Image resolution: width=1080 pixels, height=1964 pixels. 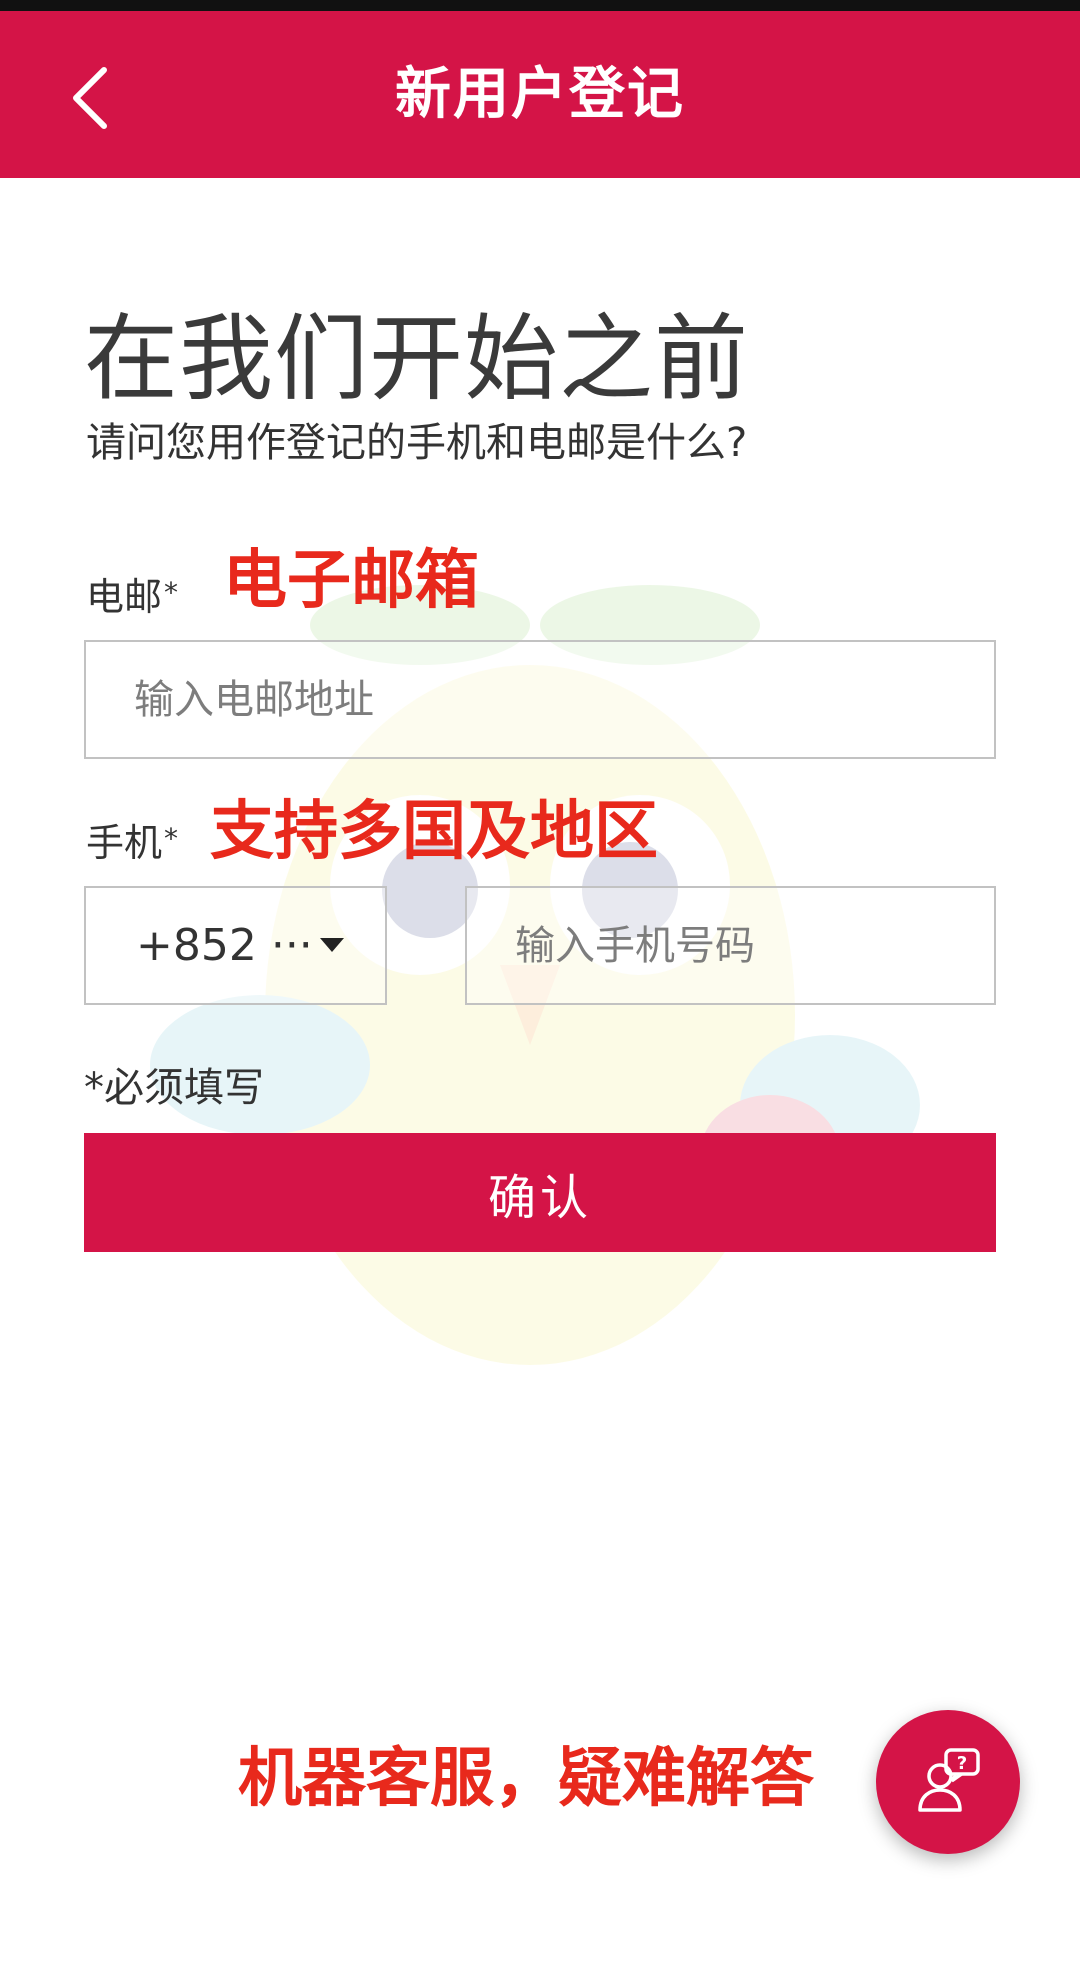 I want to click on intro-heading: 在我们开始之前, so click(x=417, y=359).